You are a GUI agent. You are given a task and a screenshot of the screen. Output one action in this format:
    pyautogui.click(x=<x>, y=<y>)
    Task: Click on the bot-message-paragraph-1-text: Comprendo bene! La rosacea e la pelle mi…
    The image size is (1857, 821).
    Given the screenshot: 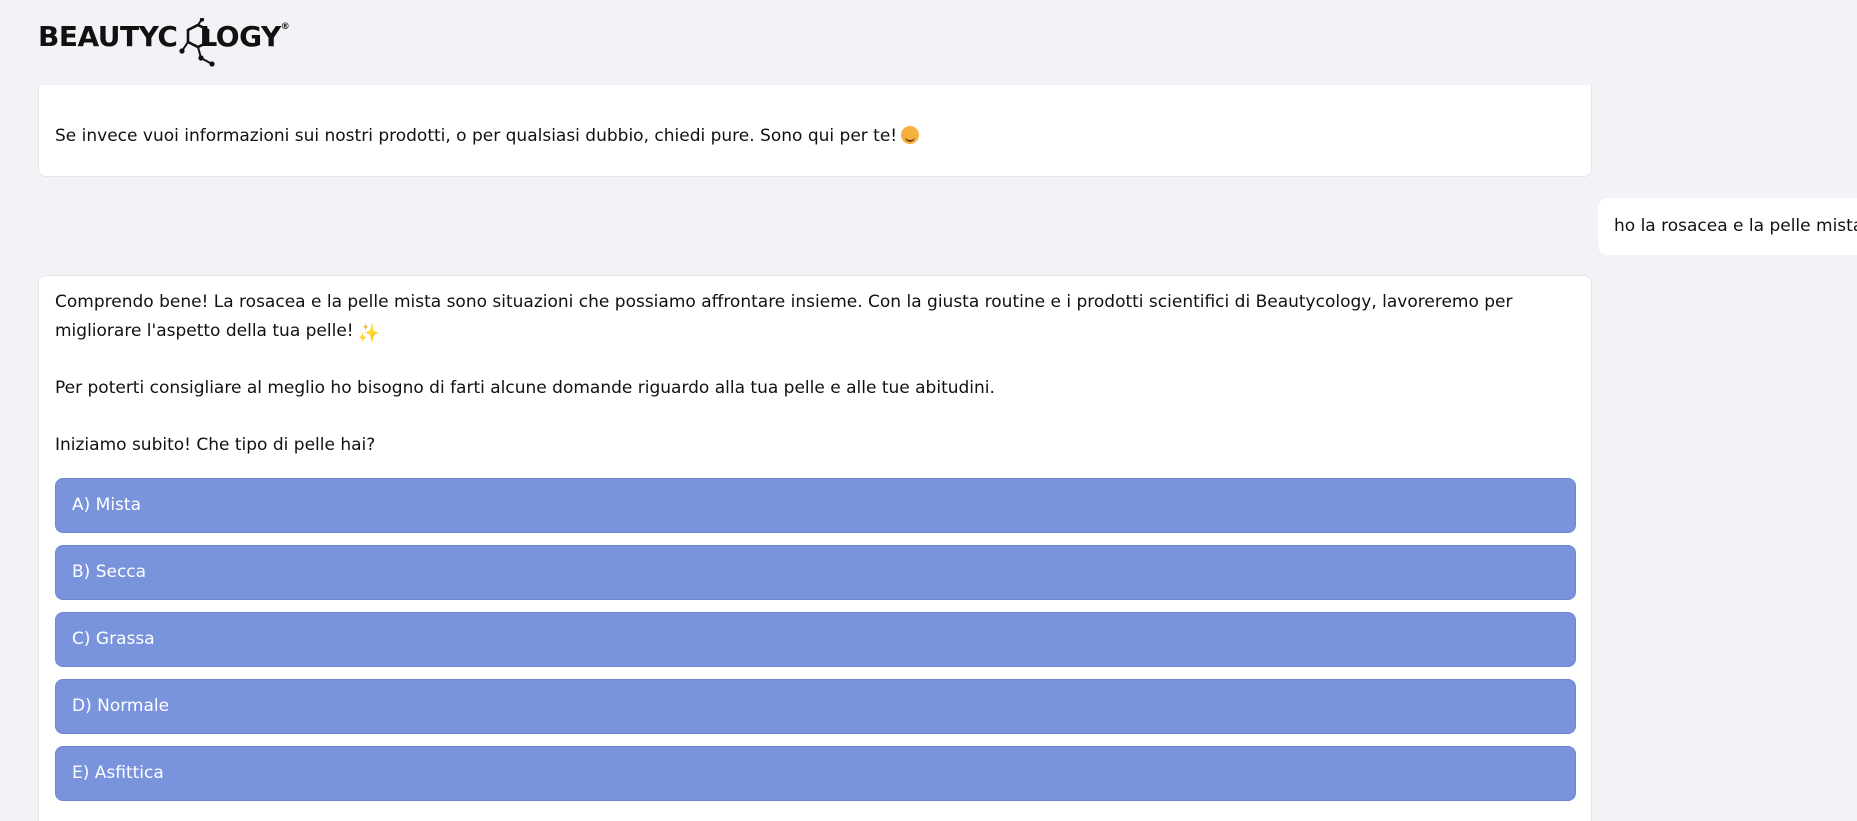 What is the action you would take?
    pyautogui.click(x=784, y=316)
    